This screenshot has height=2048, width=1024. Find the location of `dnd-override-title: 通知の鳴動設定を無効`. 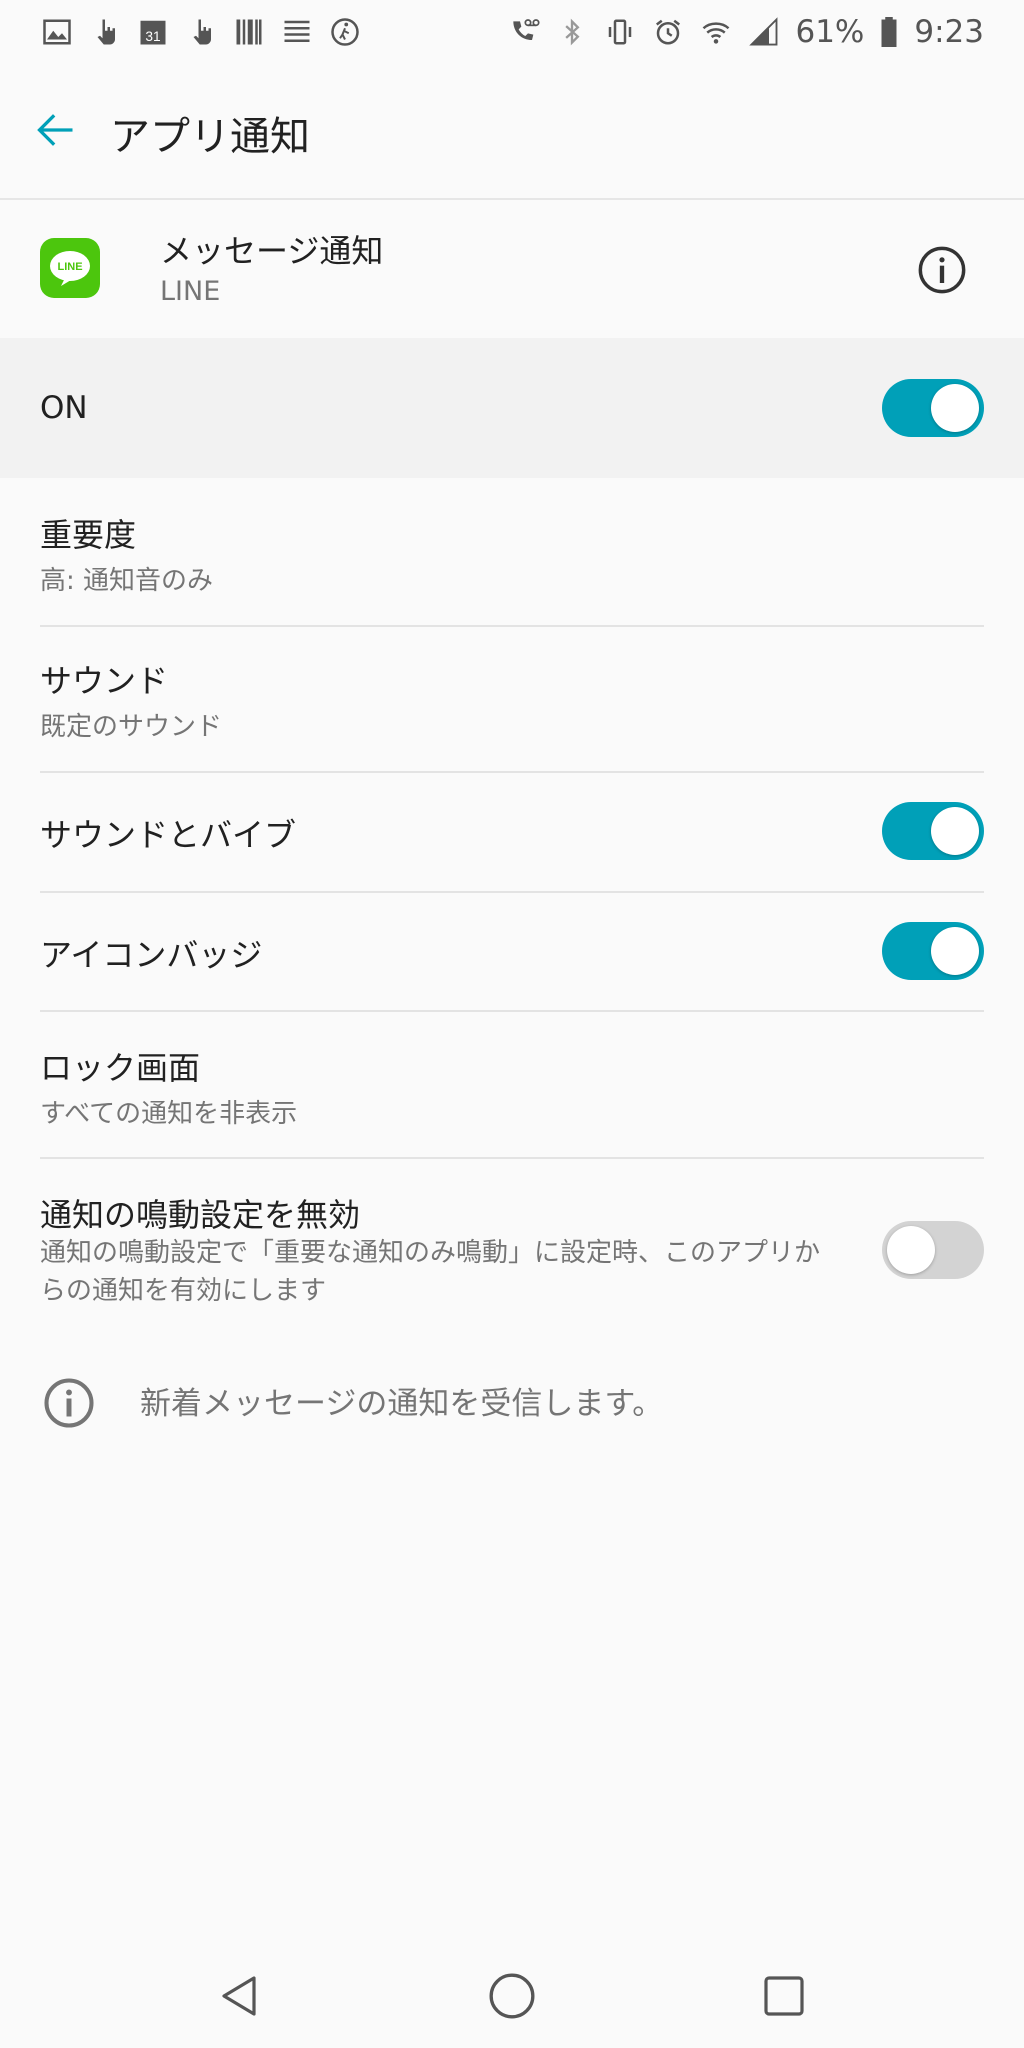

dnd-override-title: 通知の鳴動設定を無効 is located at coordinates (200, 1215).